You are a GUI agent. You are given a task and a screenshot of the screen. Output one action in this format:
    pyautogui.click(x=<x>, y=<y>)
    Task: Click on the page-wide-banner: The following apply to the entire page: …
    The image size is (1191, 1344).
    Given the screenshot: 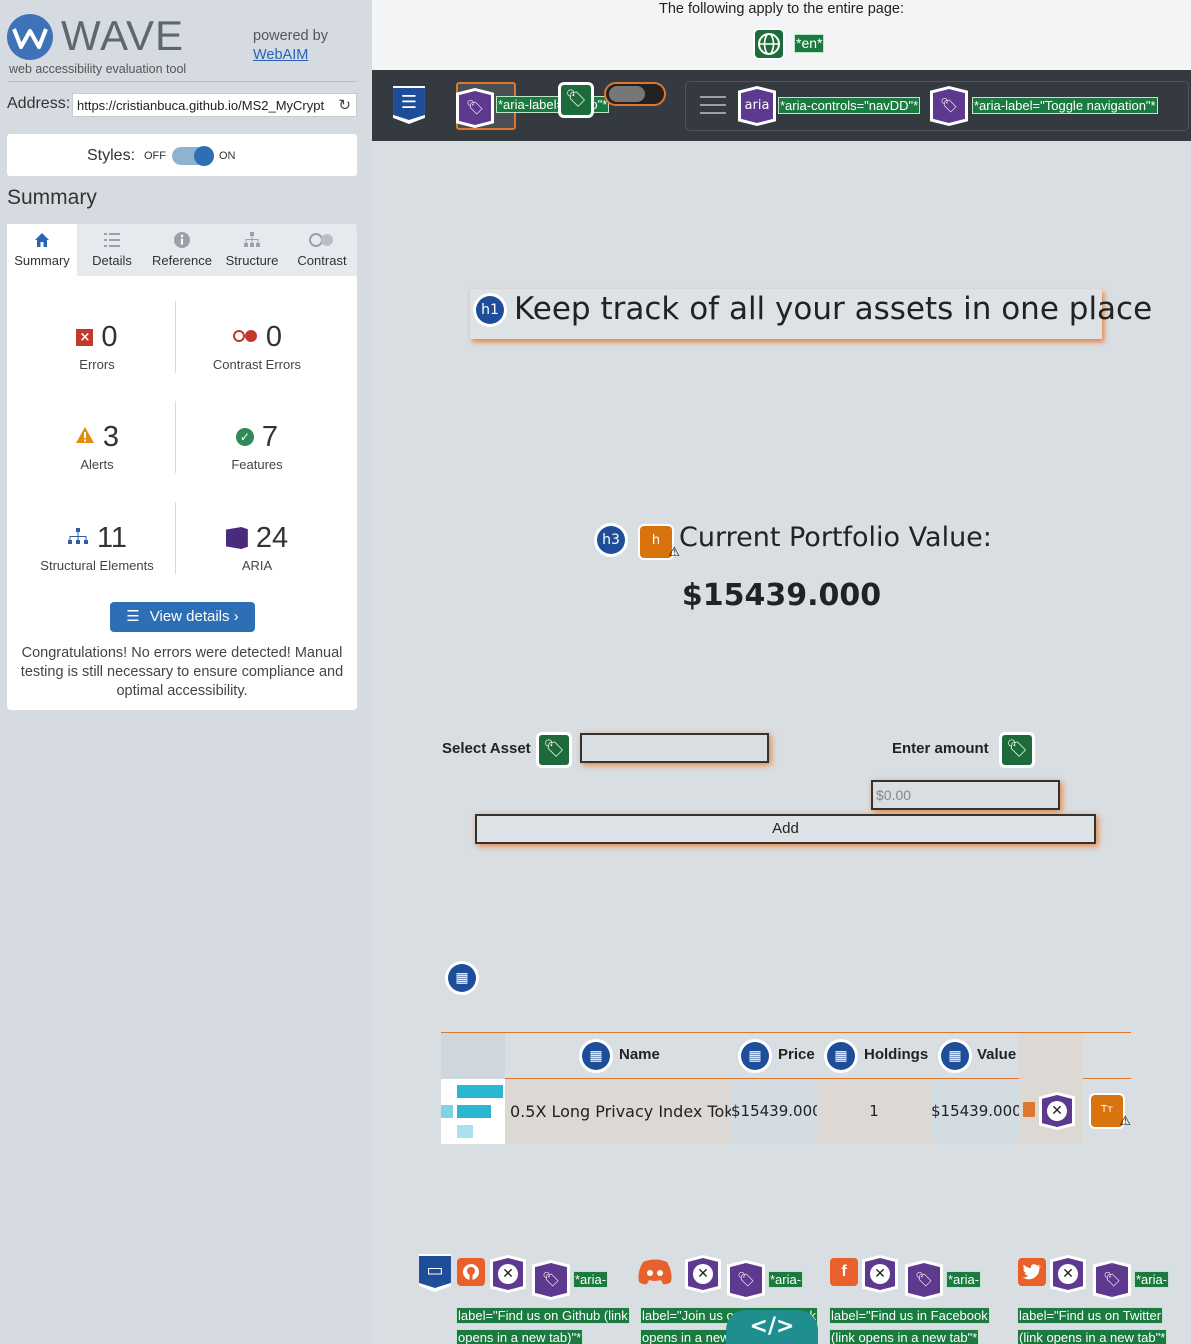 What is the action you would take?
    pyautogui.click(x=781, y=35)
    